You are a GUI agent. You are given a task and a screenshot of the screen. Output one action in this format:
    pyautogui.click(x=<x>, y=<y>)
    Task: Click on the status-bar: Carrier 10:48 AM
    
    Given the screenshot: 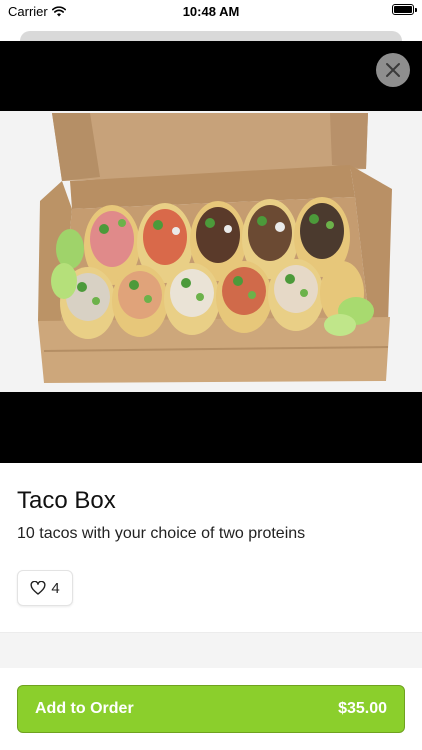 What is the action you would take?
    pyautogui.click(x=211, y=11)
    